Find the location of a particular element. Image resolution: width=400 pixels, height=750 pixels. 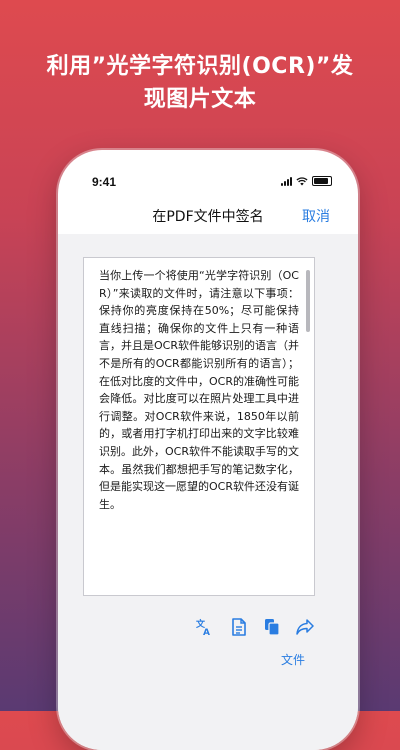

document-icon is located at coordinates (239, 627).